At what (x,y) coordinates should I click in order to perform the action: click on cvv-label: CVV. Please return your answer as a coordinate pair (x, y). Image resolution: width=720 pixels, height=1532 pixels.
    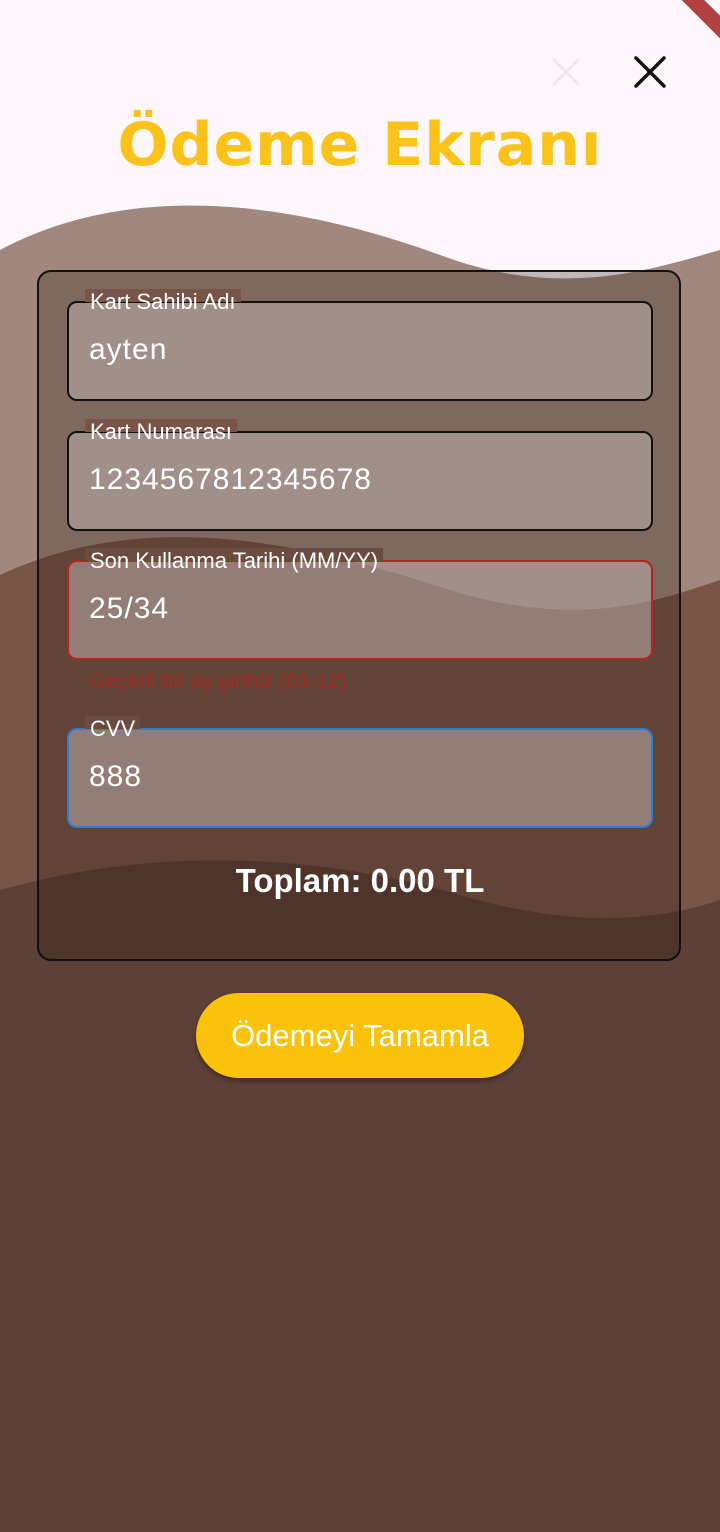
    Looking at the image, I should click on (113, 729).